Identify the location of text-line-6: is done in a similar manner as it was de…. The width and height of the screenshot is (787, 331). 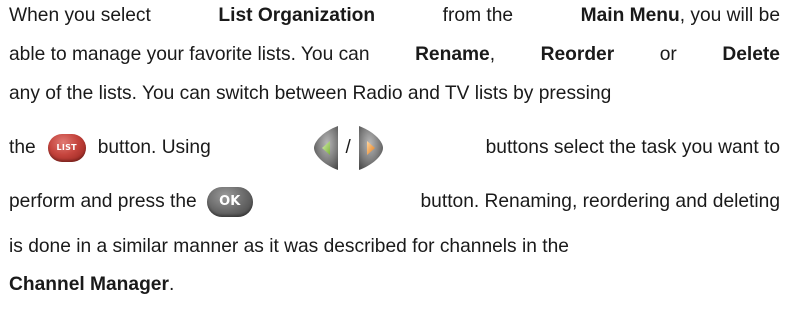
(394, 247).